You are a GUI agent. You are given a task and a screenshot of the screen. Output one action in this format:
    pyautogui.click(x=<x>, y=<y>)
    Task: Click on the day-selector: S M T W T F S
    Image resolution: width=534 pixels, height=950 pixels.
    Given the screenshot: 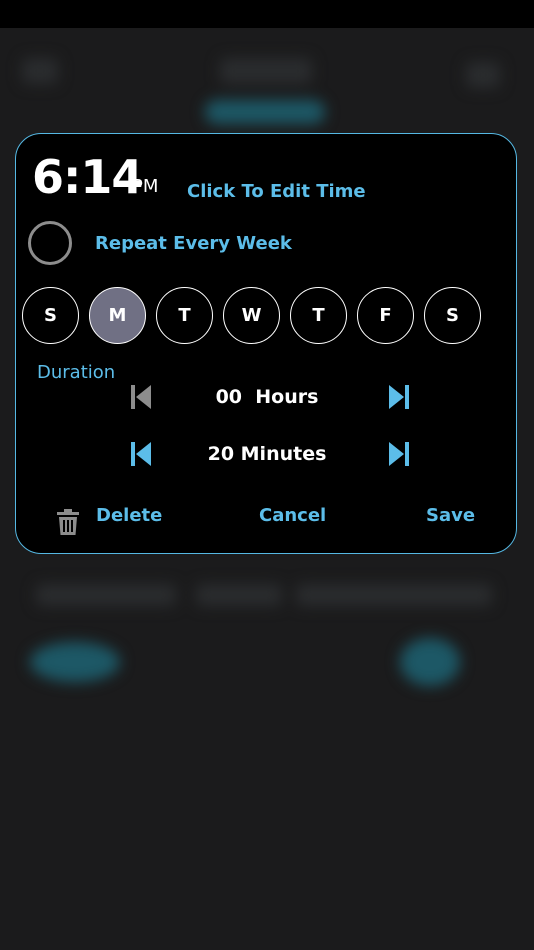 What is the action you would take?
    pyautogui.click(x=251, y=315)
    